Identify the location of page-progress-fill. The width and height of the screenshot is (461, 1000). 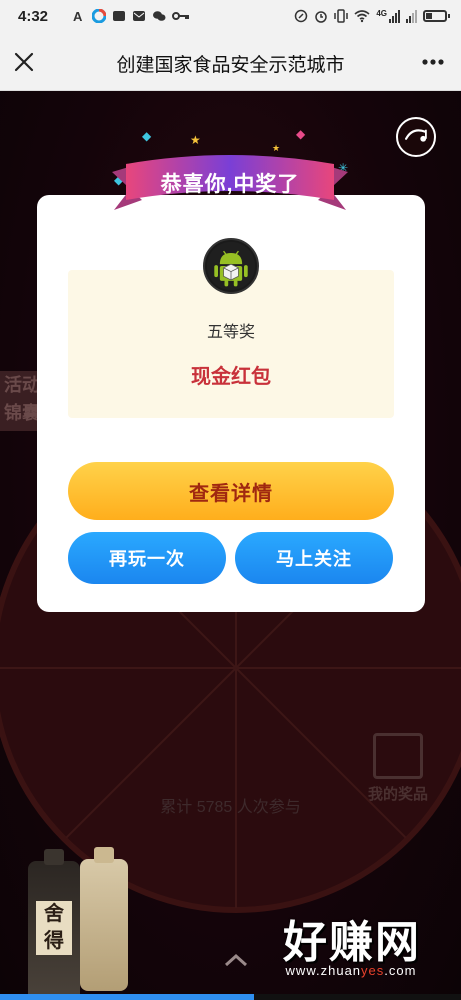
(127, 997).